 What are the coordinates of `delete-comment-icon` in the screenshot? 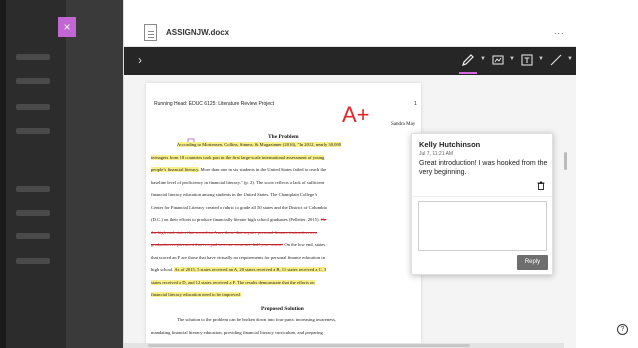 It's located at (541, 185).